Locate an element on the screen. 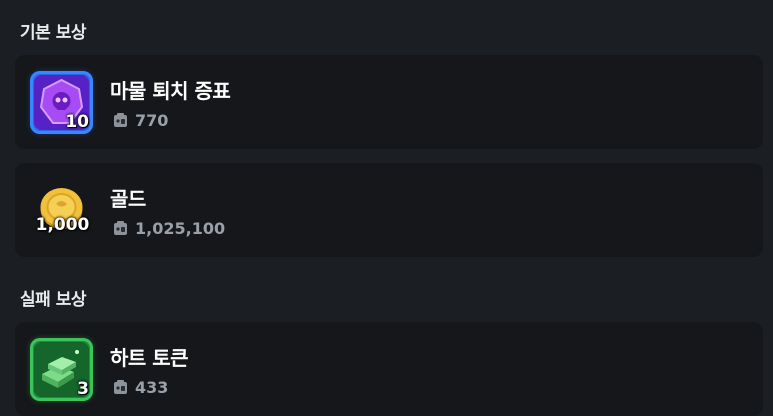  item-icon-frame: 10 is located at coordinates (61, 102).